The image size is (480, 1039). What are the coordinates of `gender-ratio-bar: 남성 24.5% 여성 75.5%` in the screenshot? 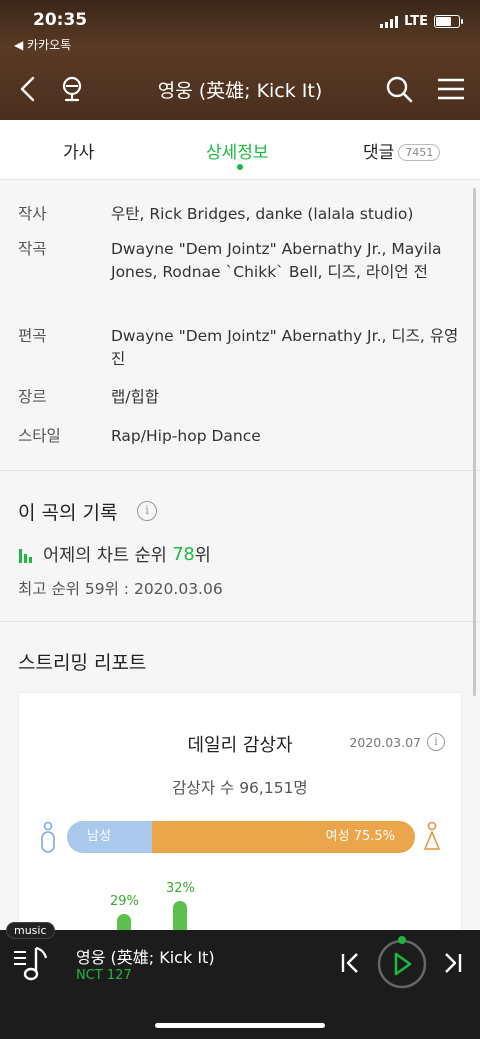 It's located at (241, 837).